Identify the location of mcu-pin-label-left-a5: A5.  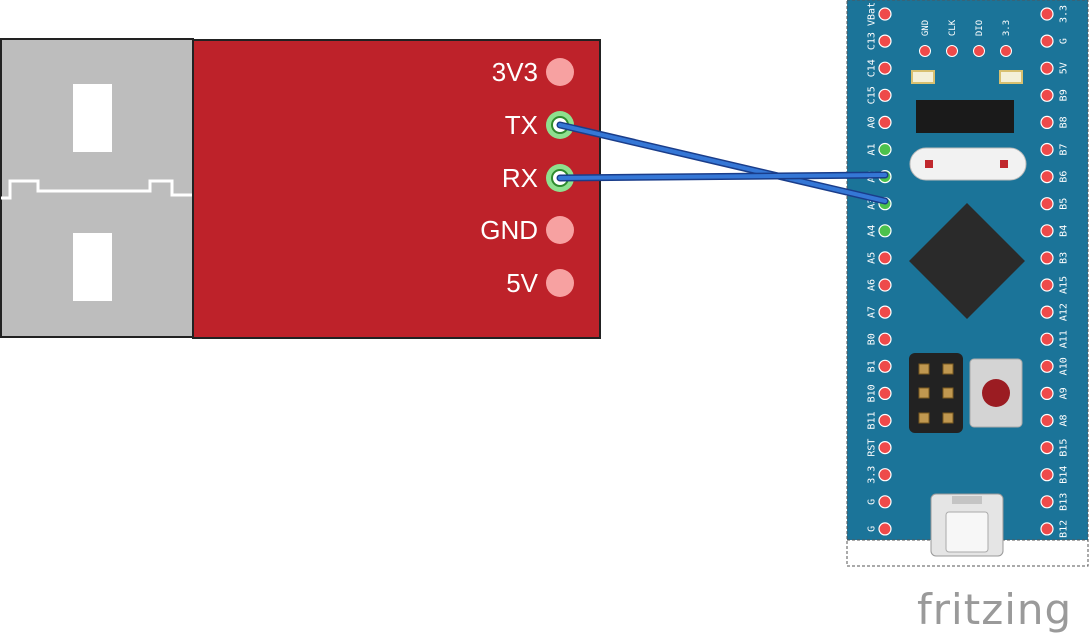
(872, 258).